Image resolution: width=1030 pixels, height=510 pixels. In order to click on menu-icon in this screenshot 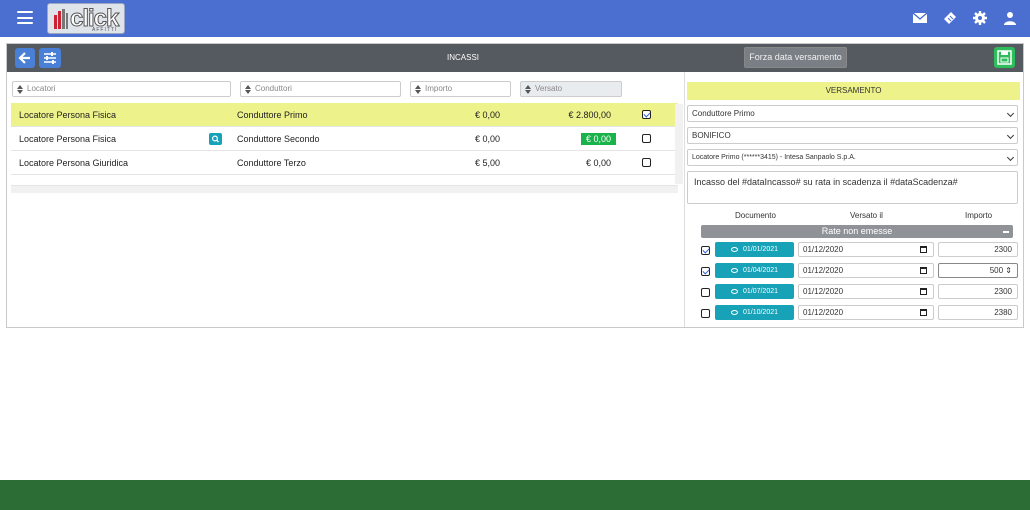, I will do `click(25, 17)`.